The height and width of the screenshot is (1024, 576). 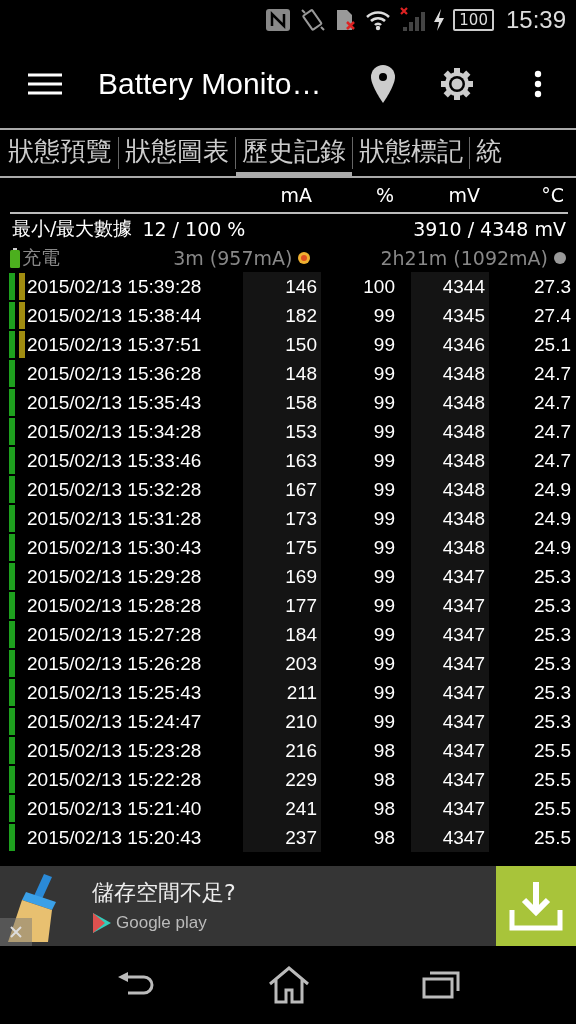 What do you see at coordinates (115, 808) in the screenshot?
I see `table-cell-text: 2015/02/13 15:21:40` at bounding box center [115, 808].